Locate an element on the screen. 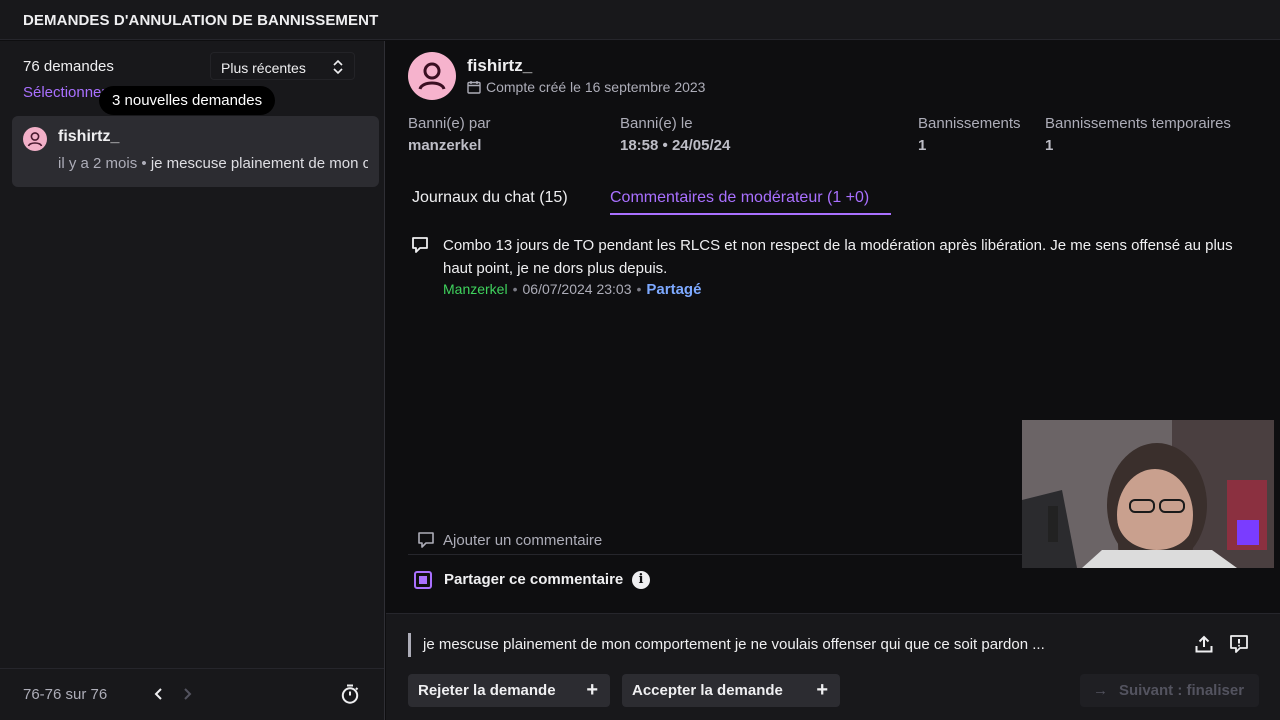 Image resolution: width=1280 pixels, height=720 pixels. sort-select: Plus récentes is located at coordinates (282, 66).